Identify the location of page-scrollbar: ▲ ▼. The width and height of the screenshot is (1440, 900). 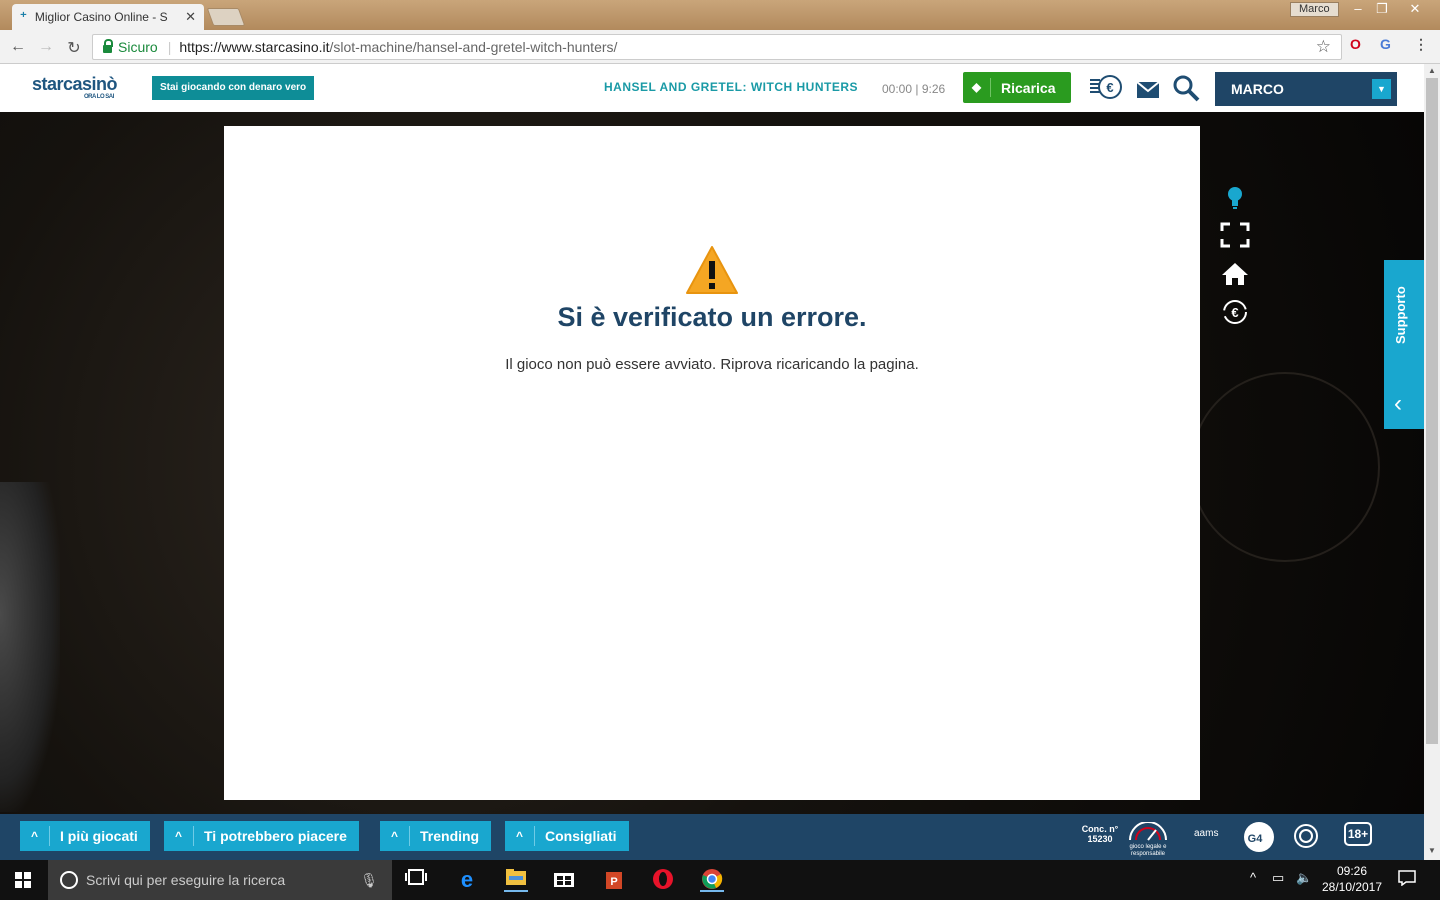
(1432, 462).